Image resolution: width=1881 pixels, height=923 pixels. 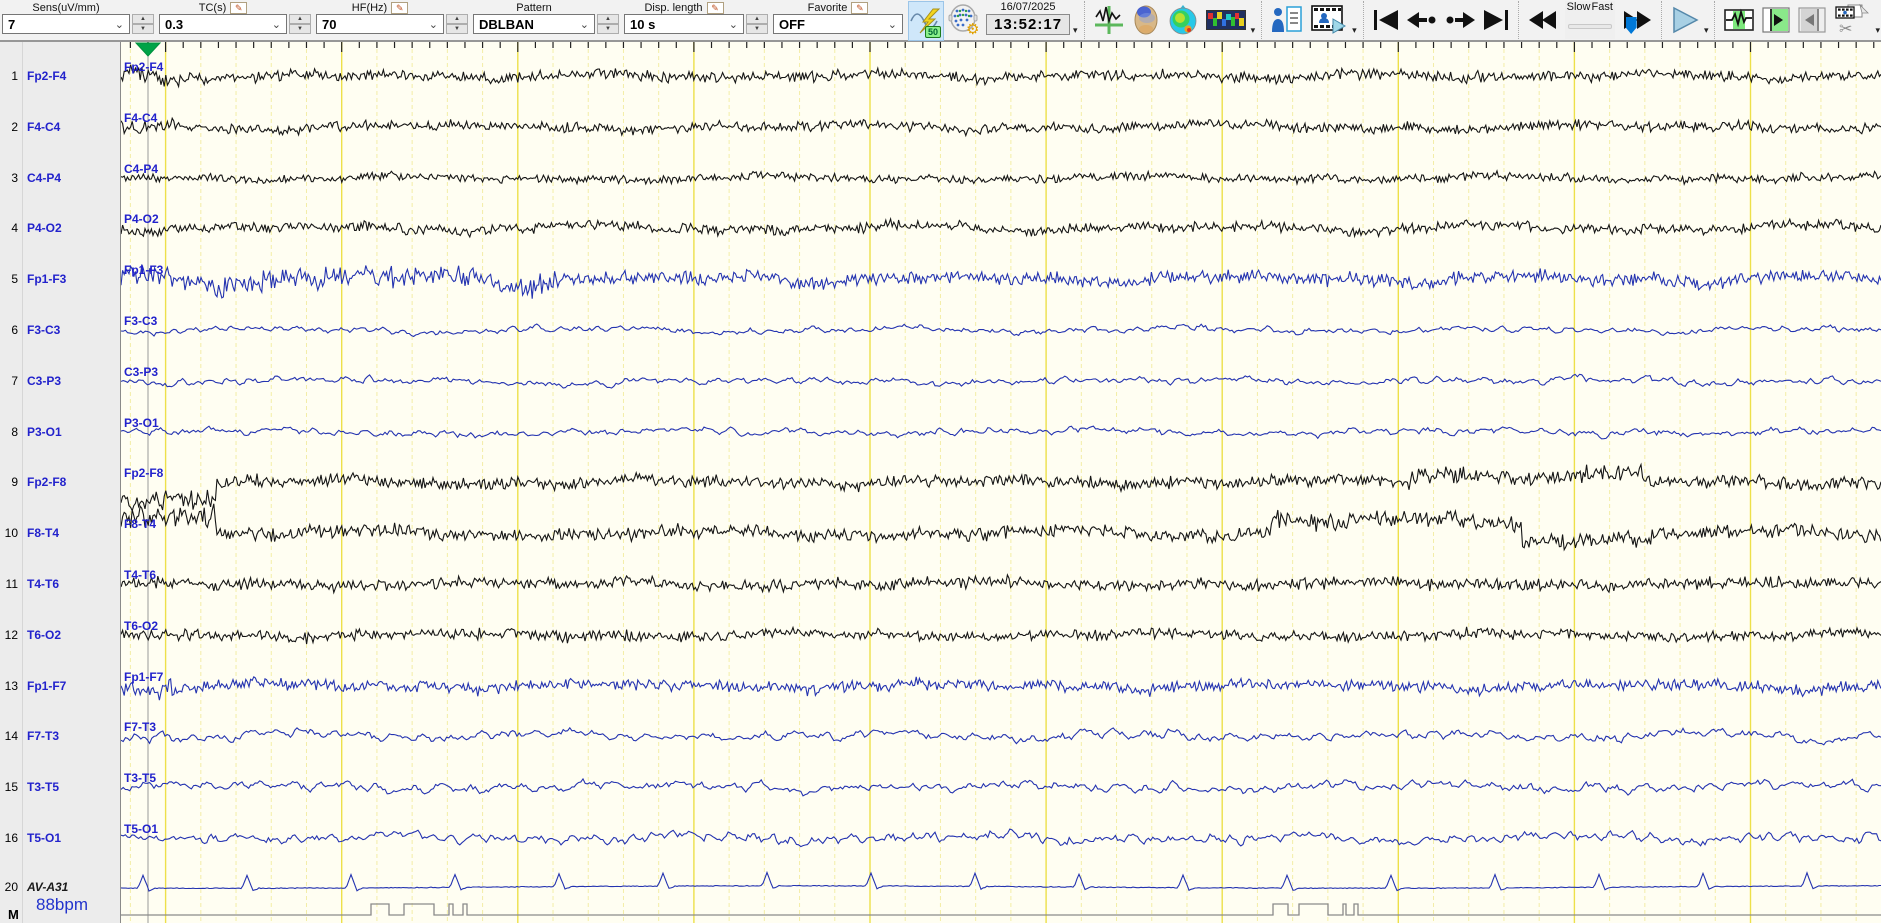 I want to click on dsa-spectrogram-button, so click(x=1226, y=20).